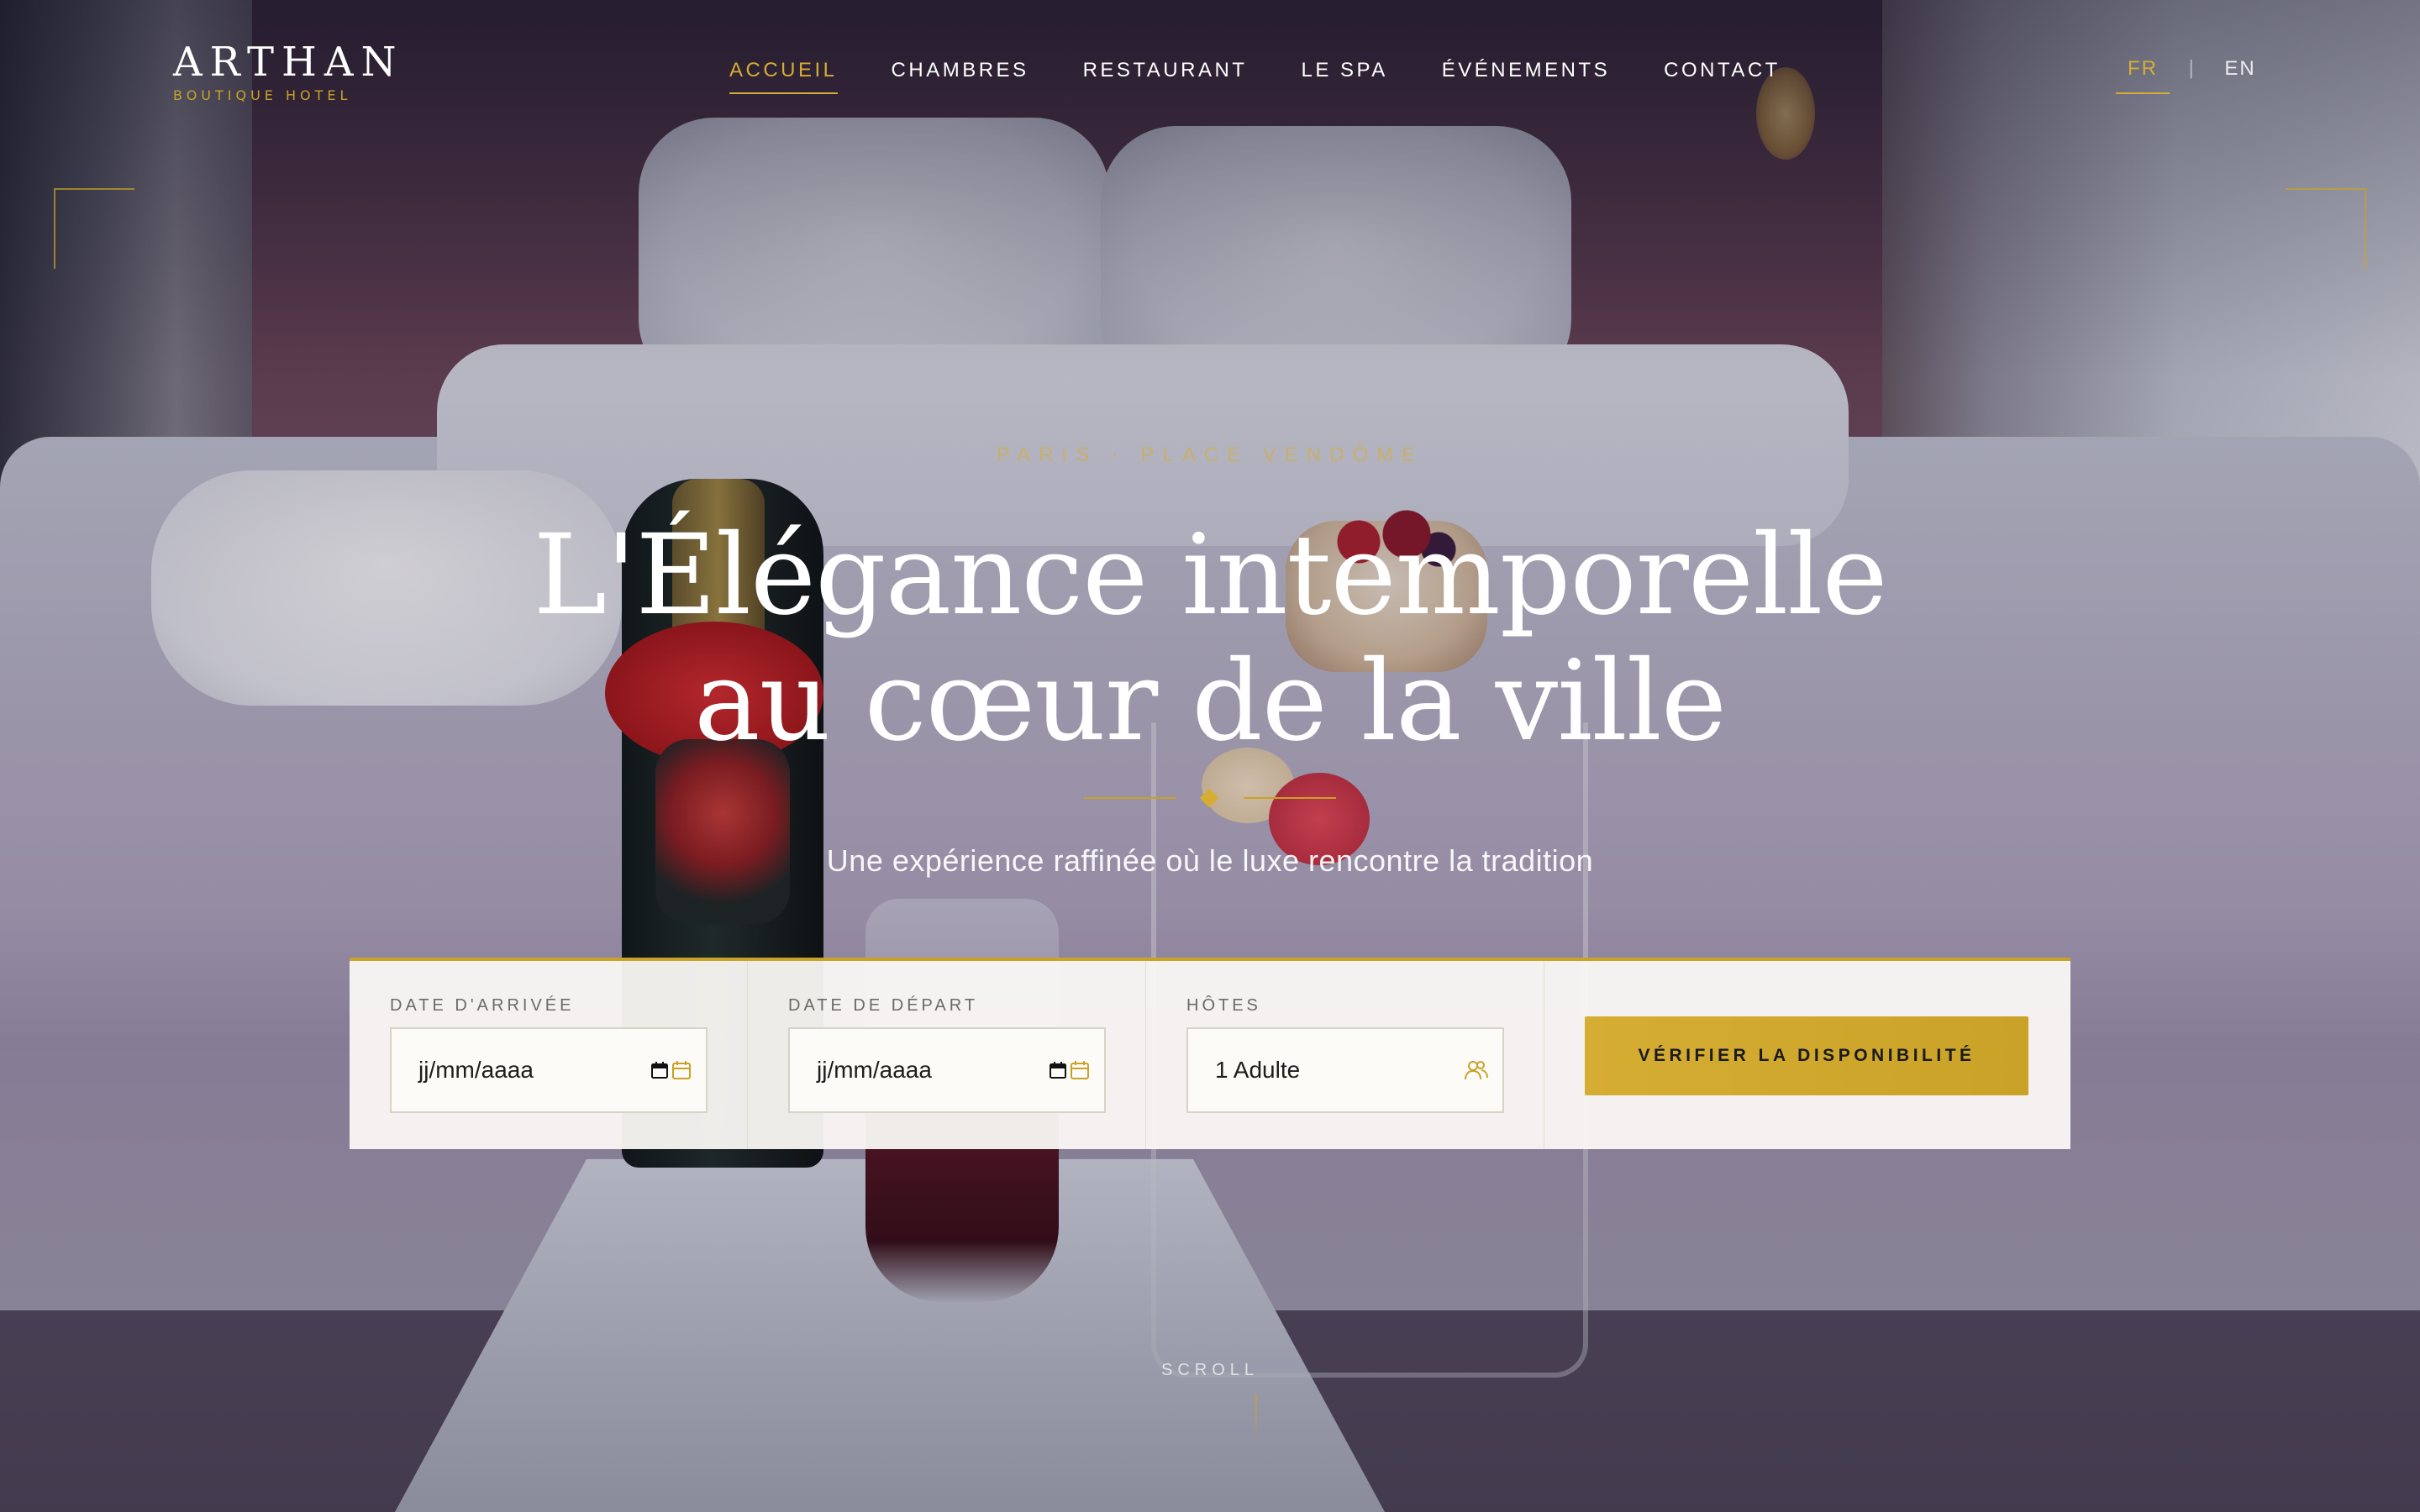 The height and width of the screenshot is (1512, 2420). I want to click on guests-value: 1 Adulte, so click(1258, 1070).